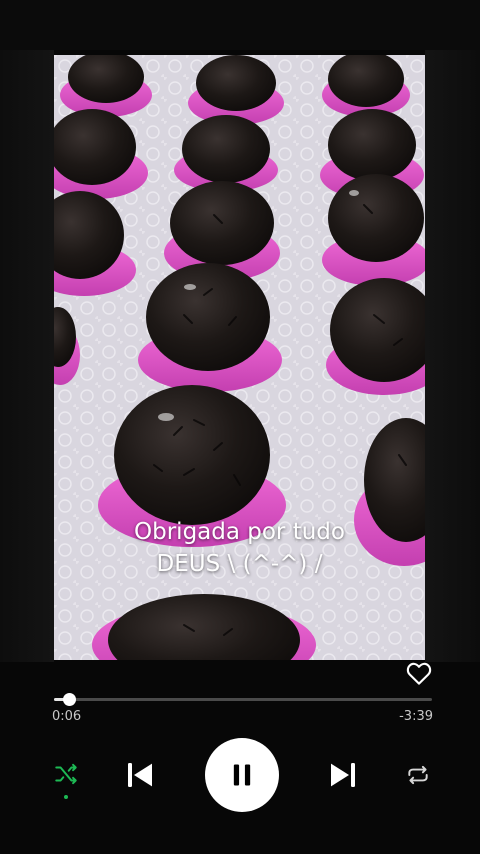  I want to click on shuffle-button, so click(66, 774).